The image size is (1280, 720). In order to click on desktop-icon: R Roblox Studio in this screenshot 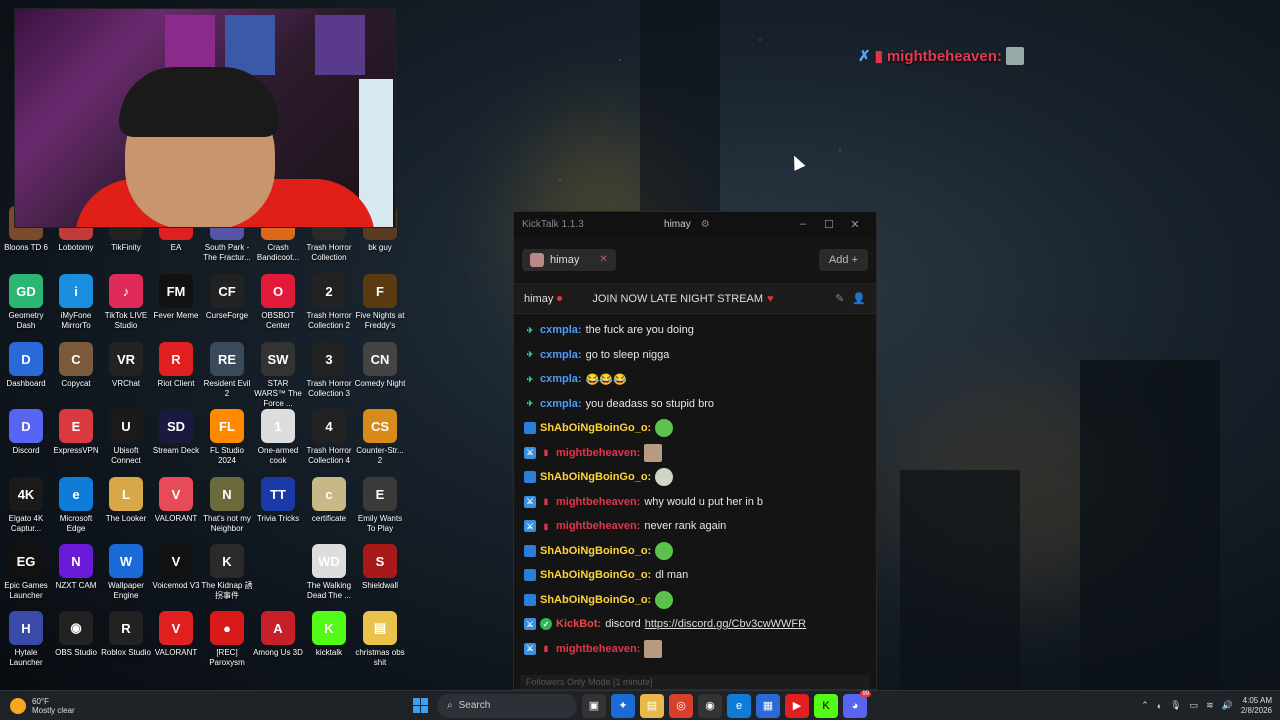, I will do `click(126, 634)`.